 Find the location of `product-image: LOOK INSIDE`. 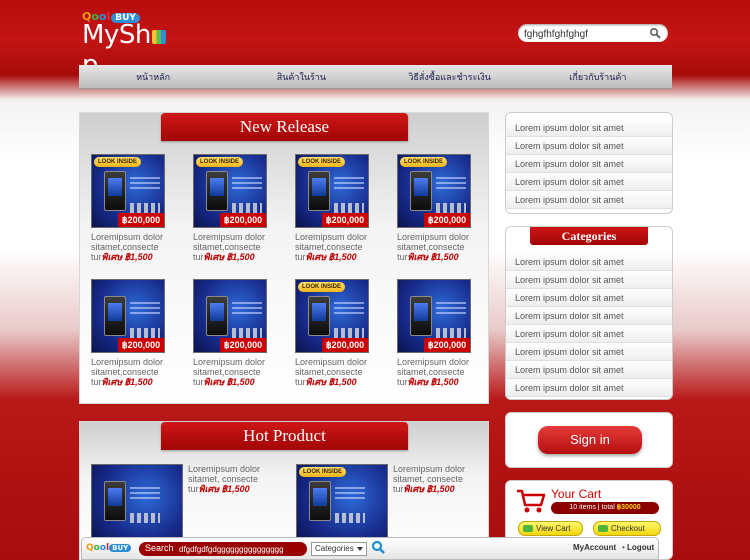

product-image: LOOK INSIDE is located at coordinates (342, 504).